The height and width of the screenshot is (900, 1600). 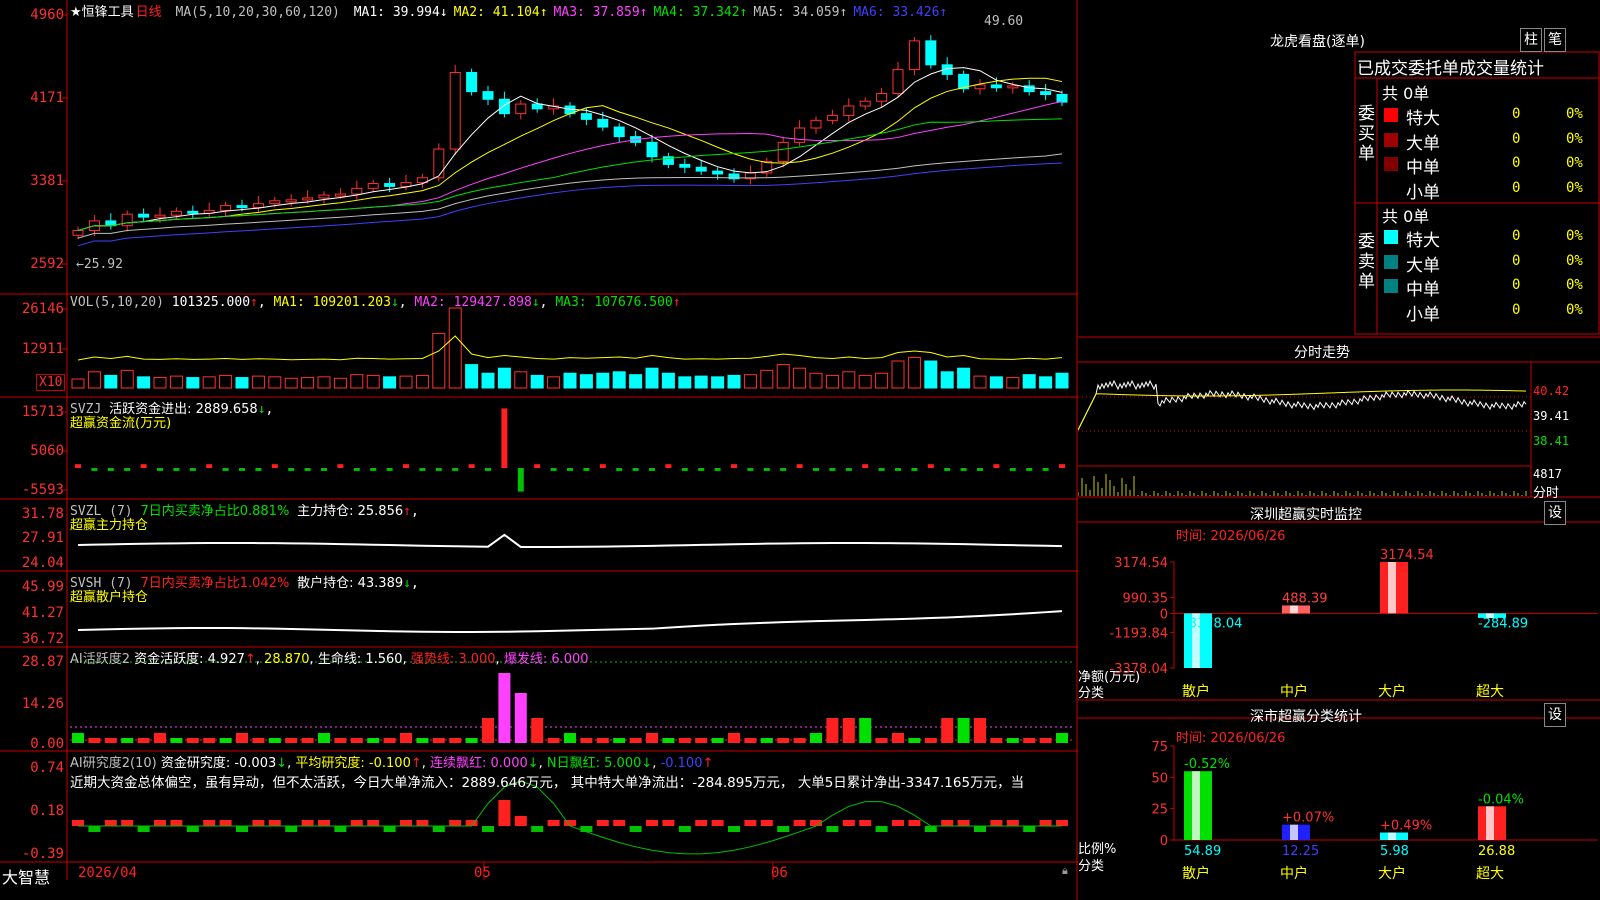 I want to click on vol-unit-label: X10, so click(x=51, y=382).